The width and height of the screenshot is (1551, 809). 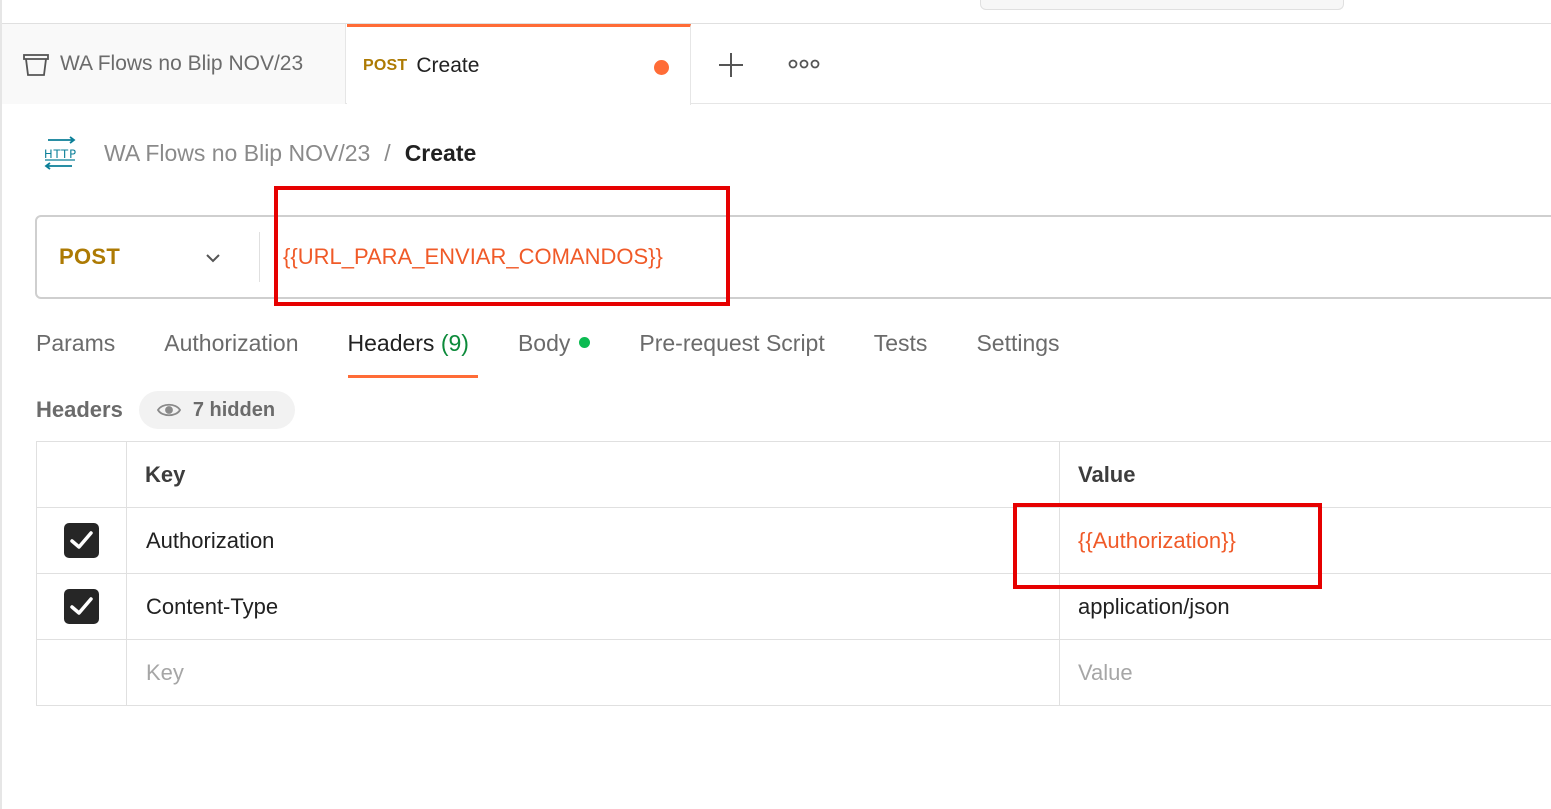 What do you see at coordinates (593, 672) in the screenshot?
I see `new-header-key-input: Key` at bounding box center [593, 672].